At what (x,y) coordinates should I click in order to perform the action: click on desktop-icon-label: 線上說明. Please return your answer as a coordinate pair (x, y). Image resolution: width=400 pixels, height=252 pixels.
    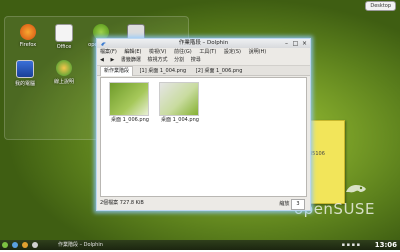
    Looking at the image, I should click on (63, 82).